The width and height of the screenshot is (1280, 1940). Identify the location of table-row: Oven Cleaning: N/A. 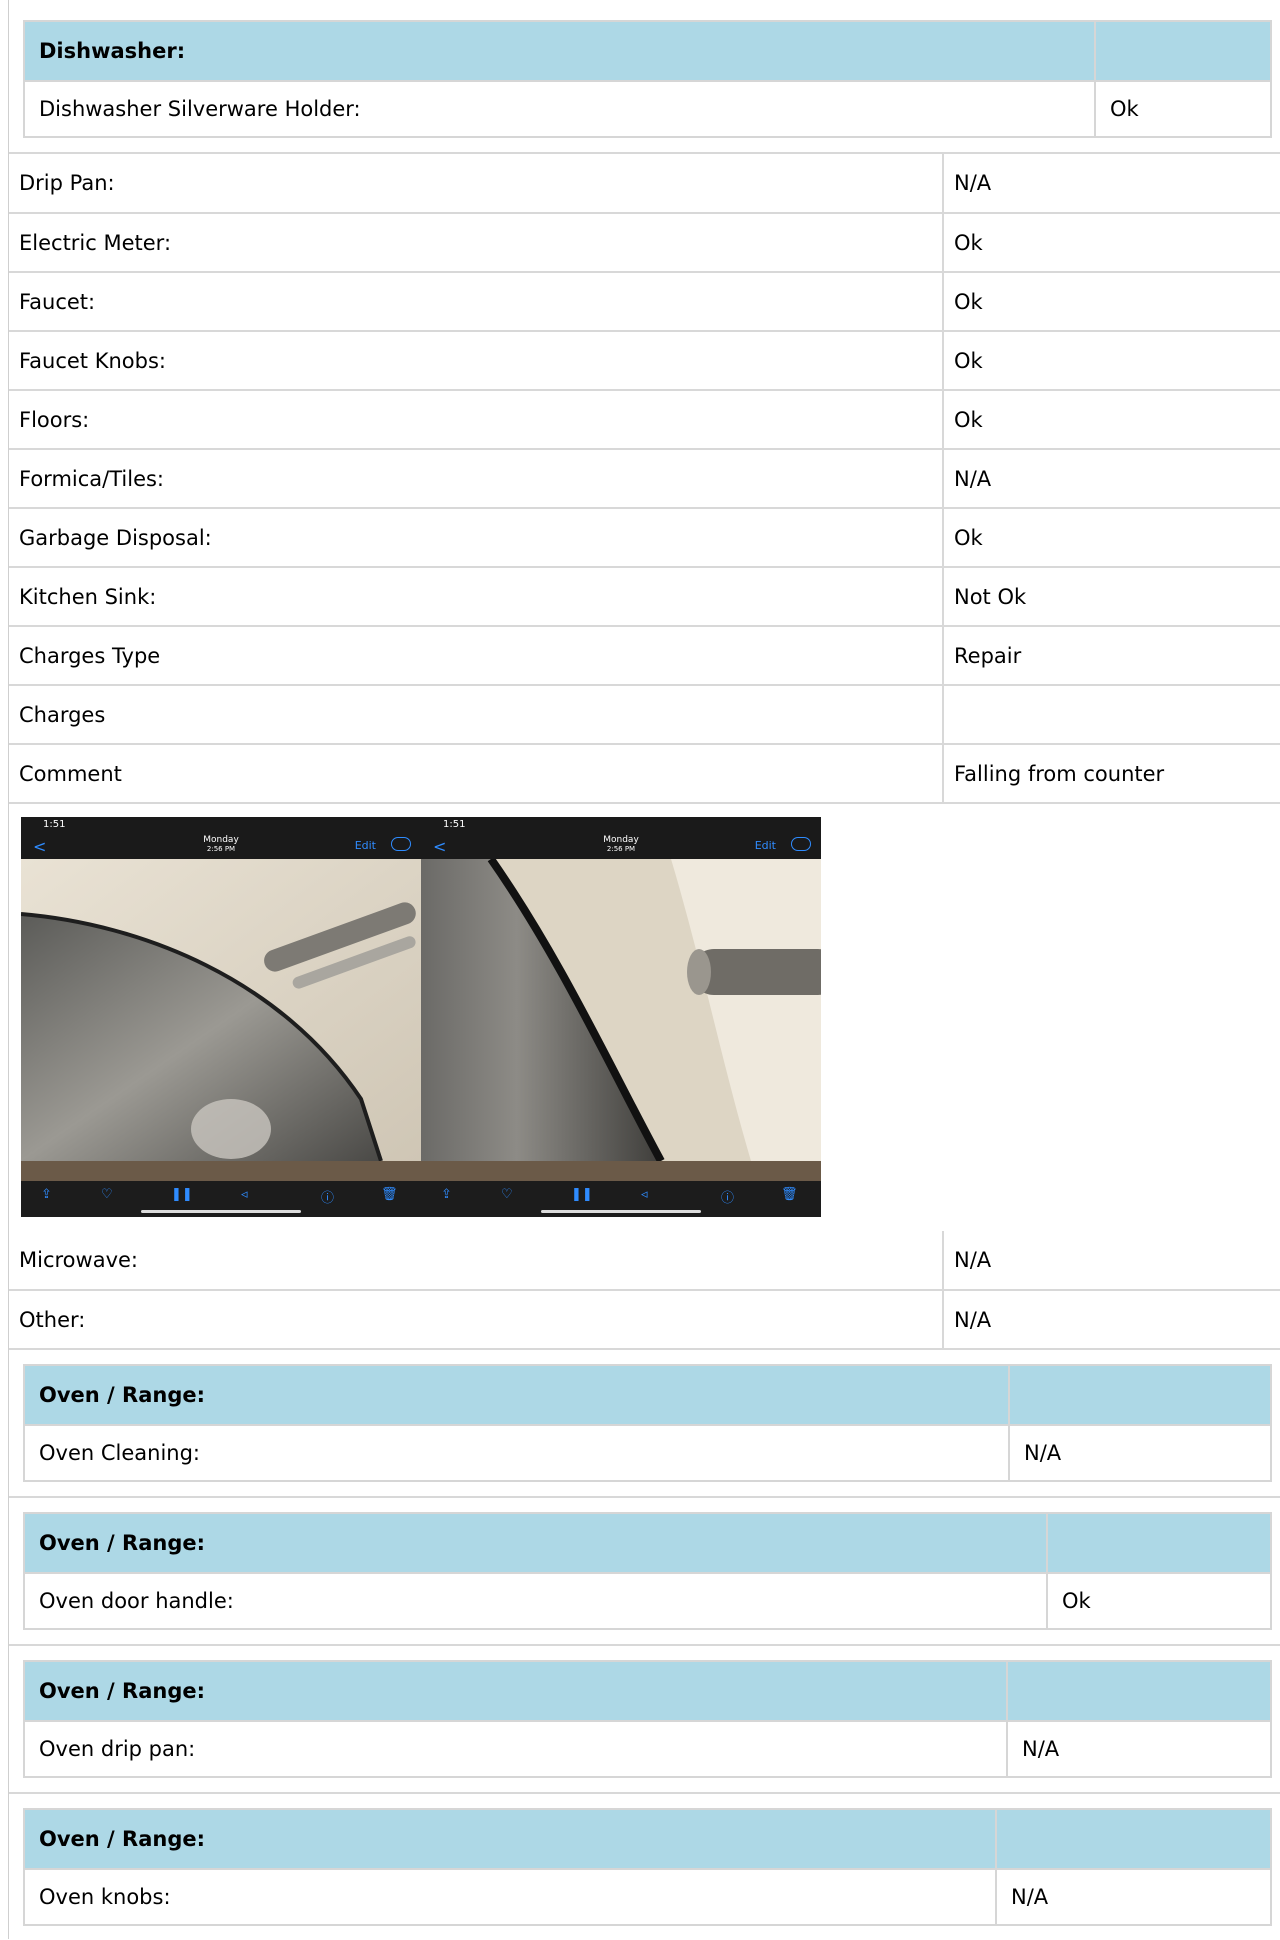
(647, 1453).